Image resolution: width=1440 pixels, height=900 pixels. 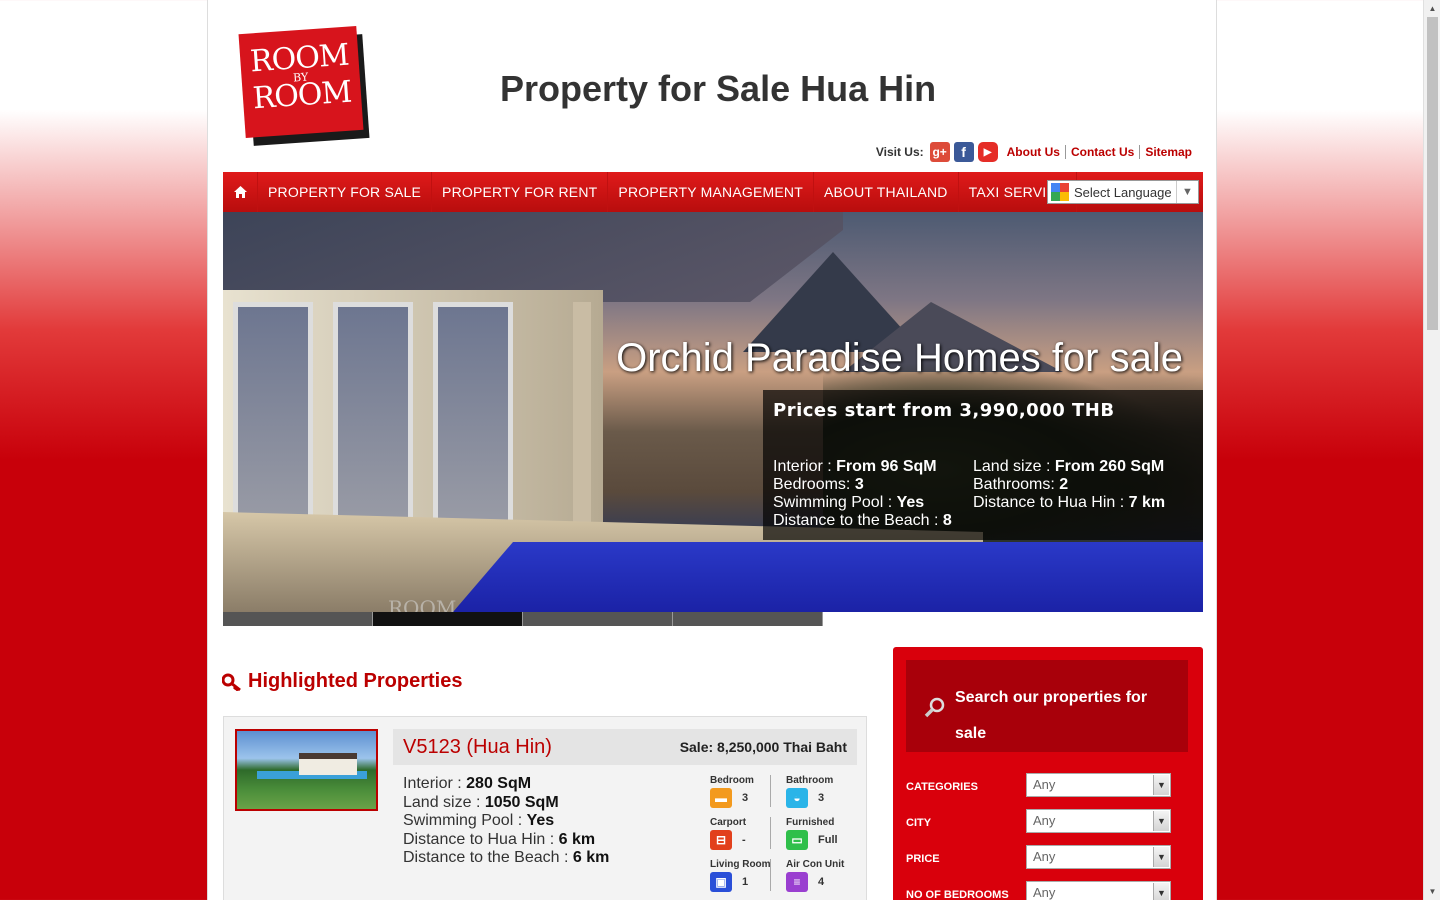 What do you see at coordinates (862, 503) in the screenshot?
I see `hero-info-row: Swimming Pool : Yes` at bounding box center [862, 503].